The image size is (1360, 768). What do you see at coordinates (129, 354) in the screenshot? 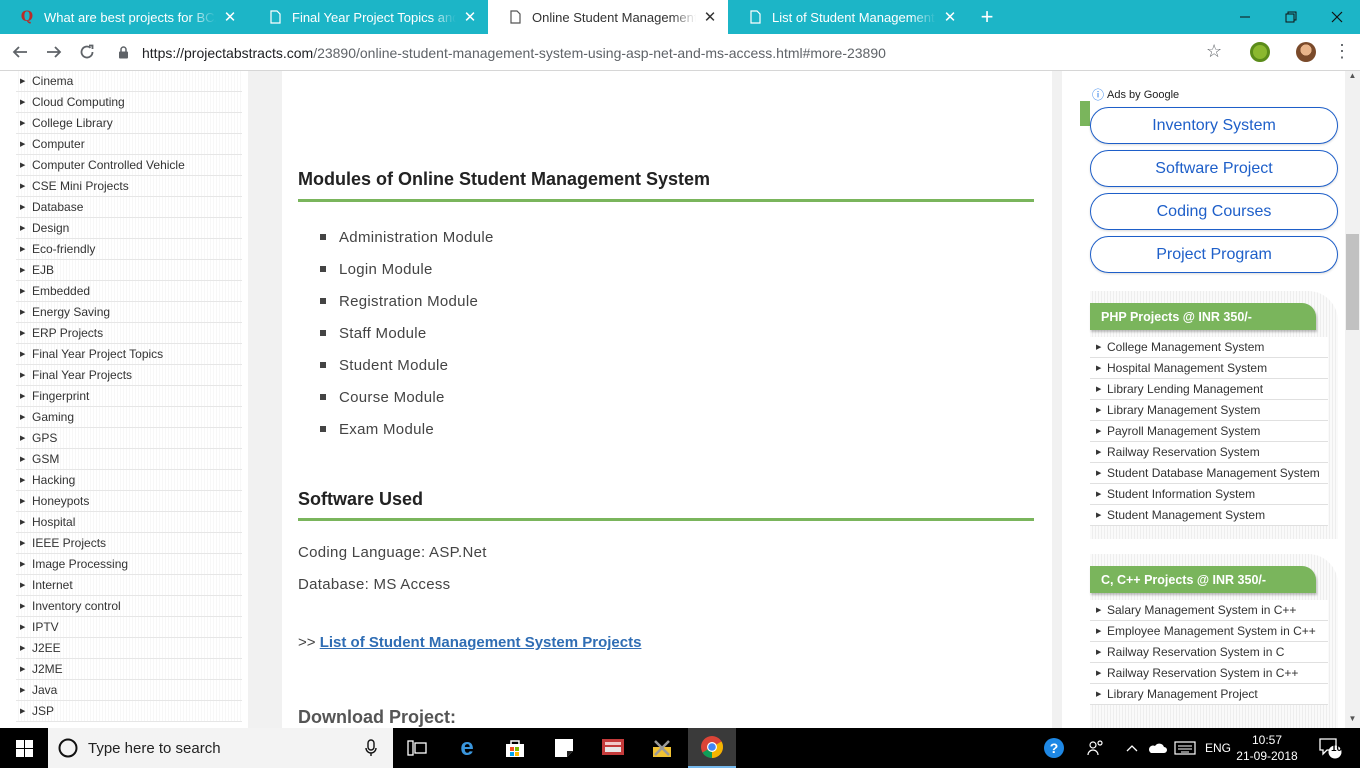
I see `category-item: ▶ Final Year Project Topics` at bounding box center [129, 354].